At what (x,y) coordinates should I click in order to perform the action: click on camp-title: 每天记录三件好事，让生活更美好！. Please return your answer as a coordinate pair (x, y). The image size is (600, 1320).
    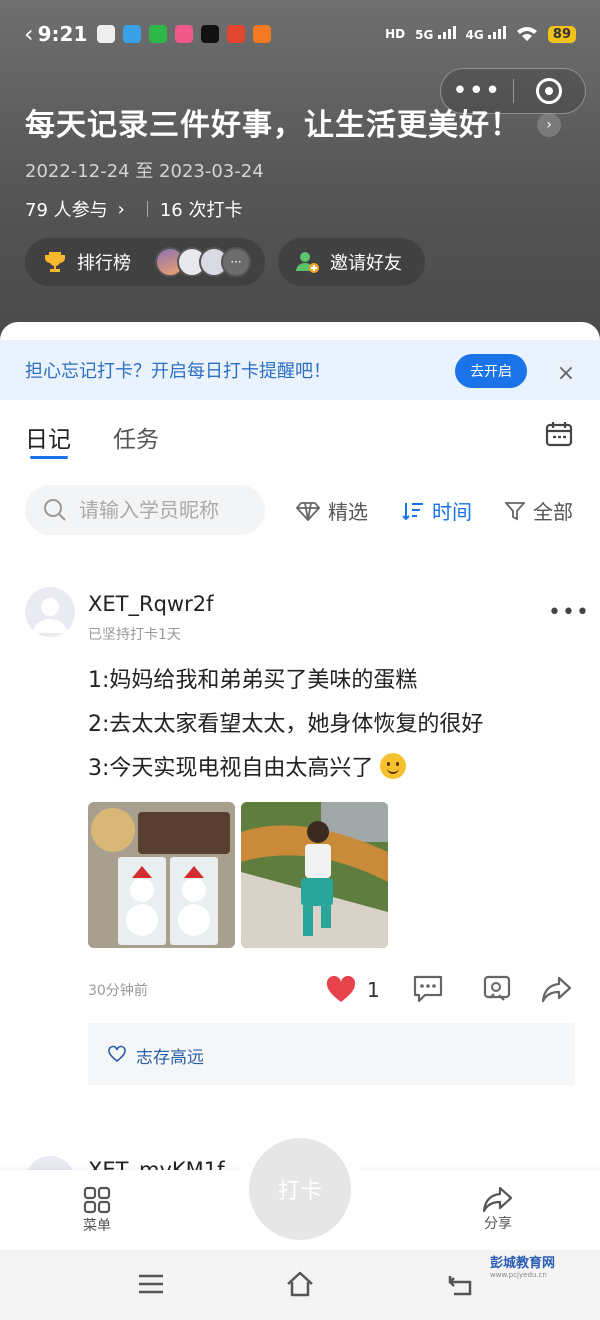
    Looking at the image, I should click on (273, 125).